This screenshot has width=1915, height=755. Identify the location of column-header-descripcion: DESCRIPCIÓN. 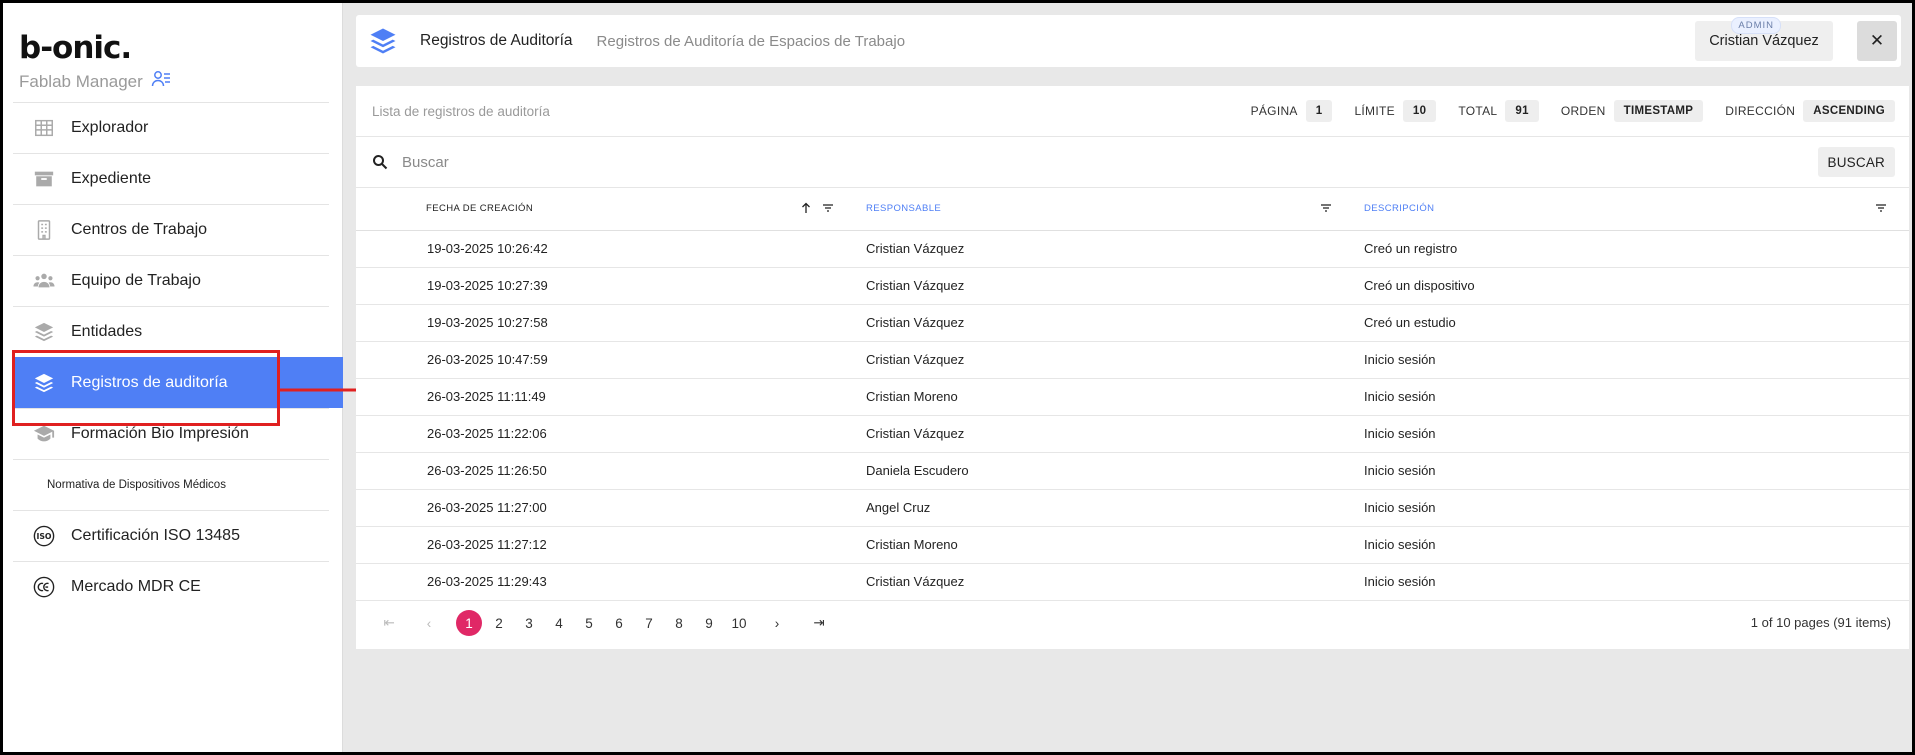
(1631, 209).